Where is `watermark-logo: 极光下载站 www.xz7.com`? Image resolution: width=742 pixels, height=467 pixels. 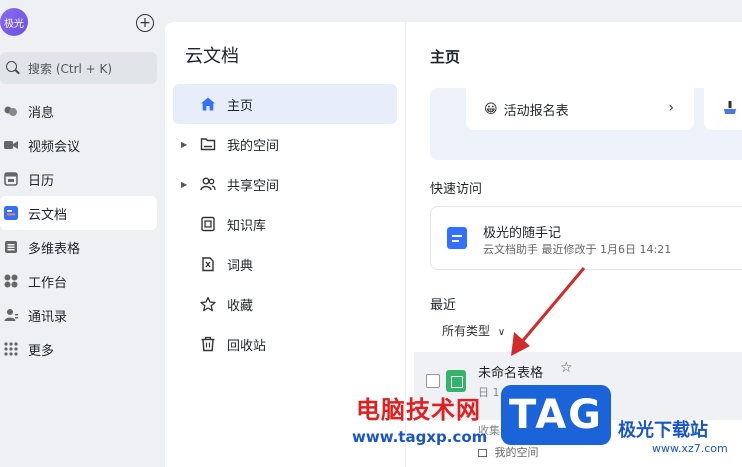 watermark-logo: 极光下载站 www.xz7.com is located at coordinates (678, 436).